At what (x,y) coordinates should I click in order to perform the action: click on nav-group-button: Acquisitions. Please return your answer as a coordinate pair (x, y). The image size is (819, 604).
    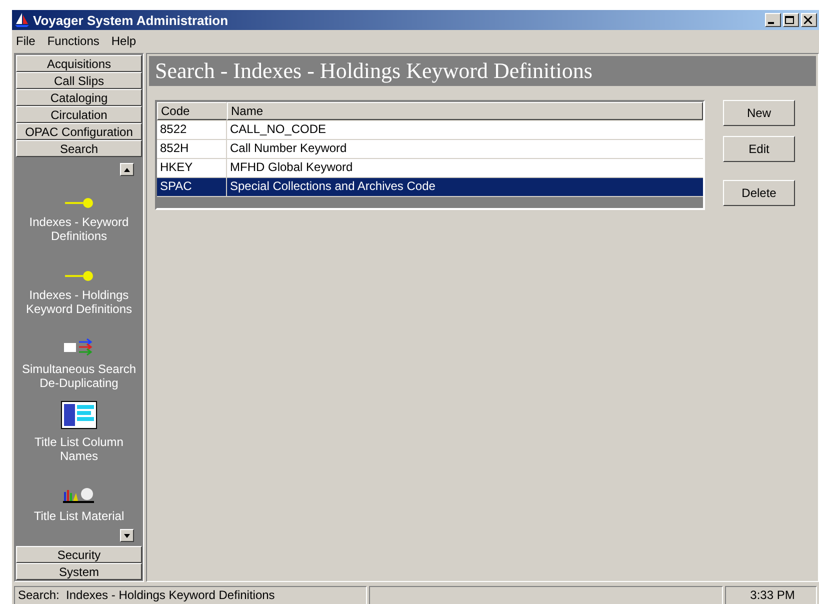
    Looking at the image, I should click on (79, 63).